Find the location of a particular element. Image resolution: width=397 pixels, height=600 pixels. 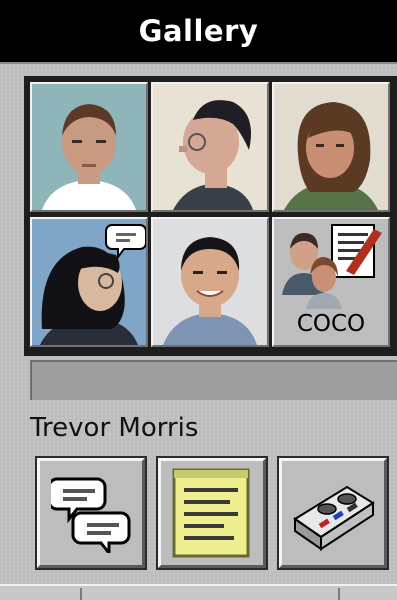

group-icon is located at coordinates (332, 266).